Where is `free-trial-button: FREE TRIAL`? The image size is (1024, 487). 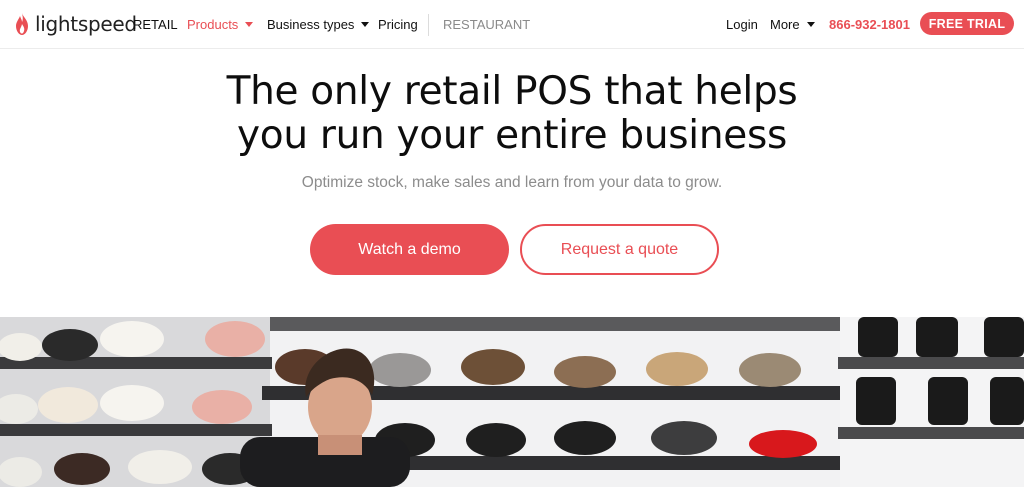
free-trial-button: FREE TRIAL is located at coordinates (967, 23).